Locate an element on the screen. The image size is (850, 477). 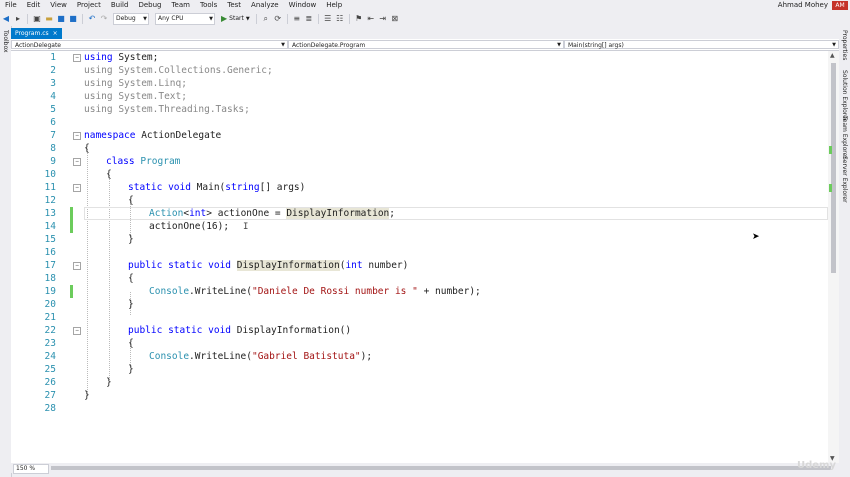
line-number: 9 is located at coordinates (53, 161).